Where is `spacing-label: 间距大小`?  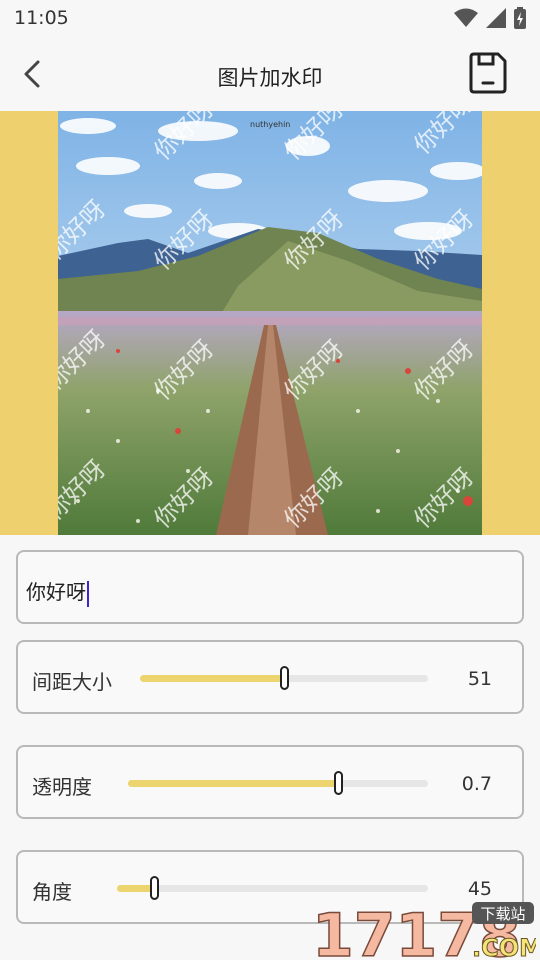
spacing-label: 间距大小 is located at coordinates (72, 682).